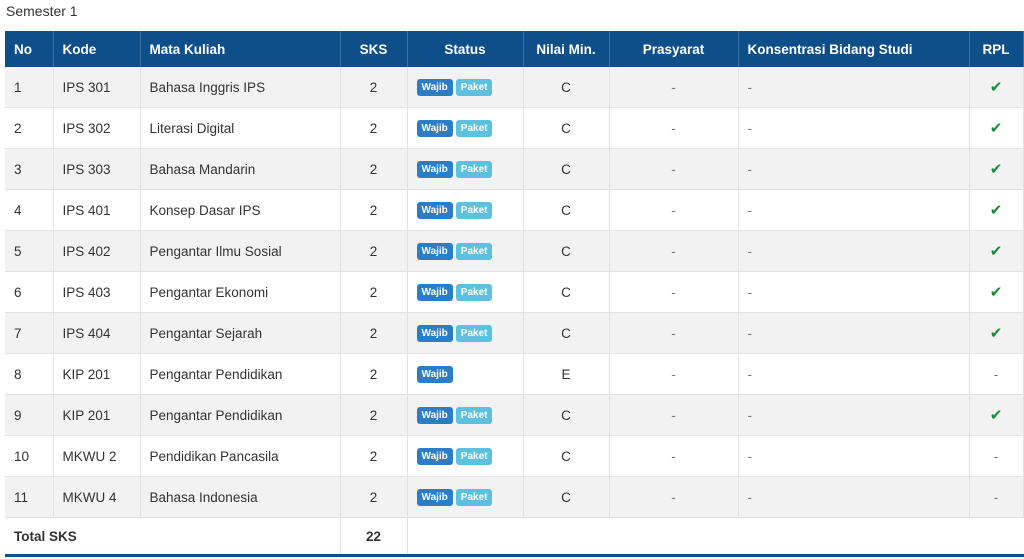 This screenshot has height=559, width=1024. What do you see at coordinates (29, 292) in the screenshot?
I see `cell-no: 6` at bounding box center [29, 292].